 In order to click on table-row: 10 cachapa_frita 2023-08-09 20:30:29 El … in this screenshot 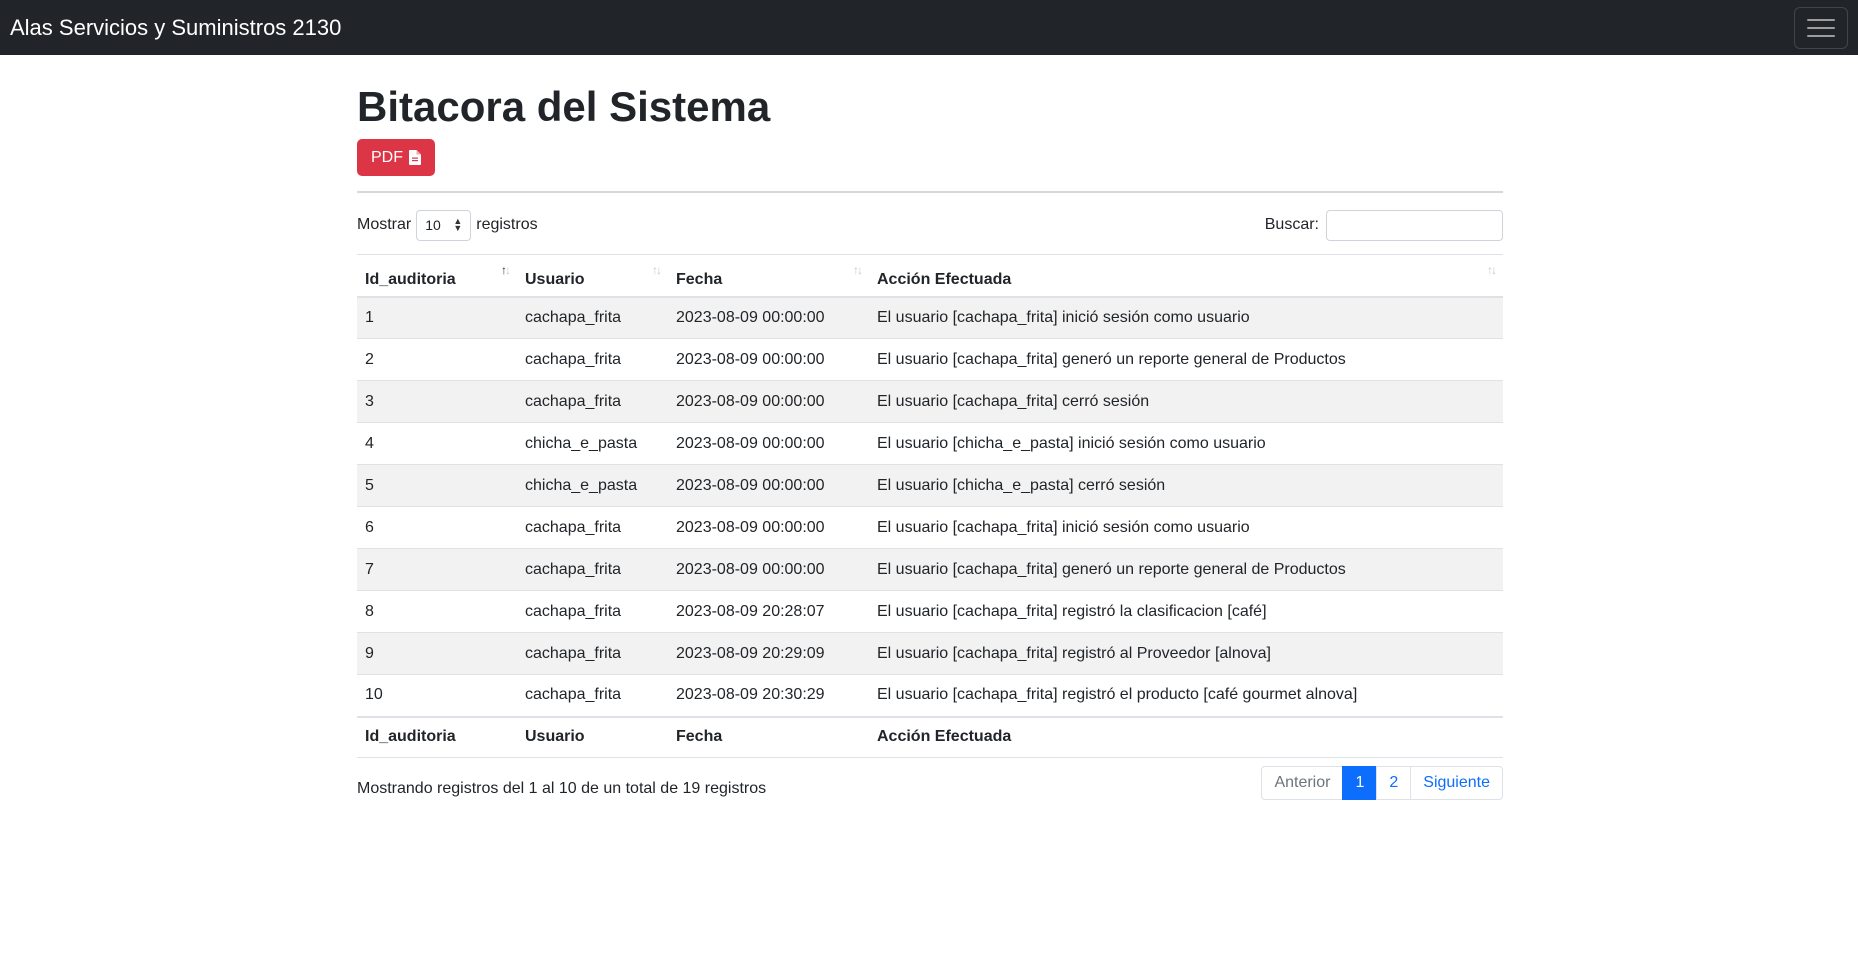, I will do `click(930, 695)`.